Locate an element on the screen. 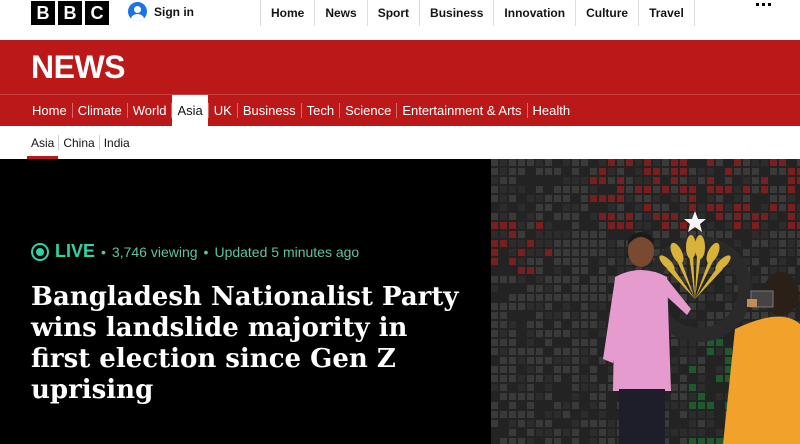  section-nav-asia: Asia is located at coordinates (190, 110).